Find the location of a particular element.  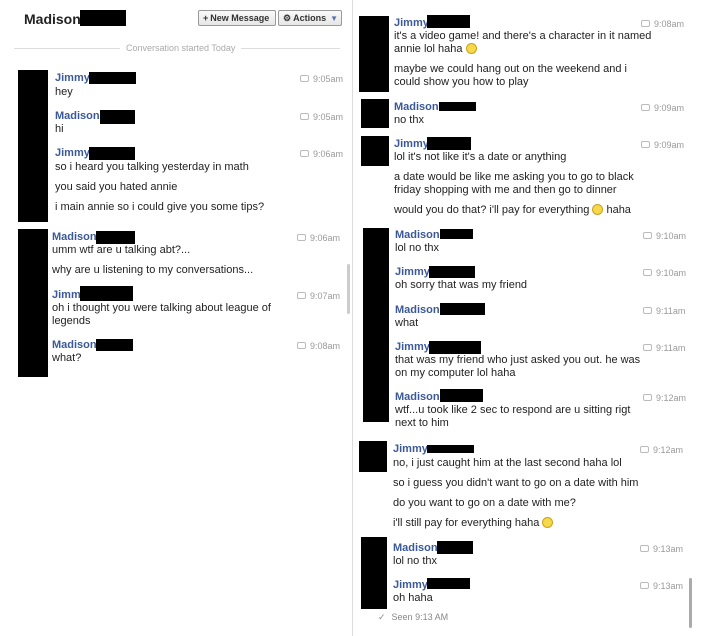

message-text: i'll still pay for everything haha is located at coordinates (473, 523).